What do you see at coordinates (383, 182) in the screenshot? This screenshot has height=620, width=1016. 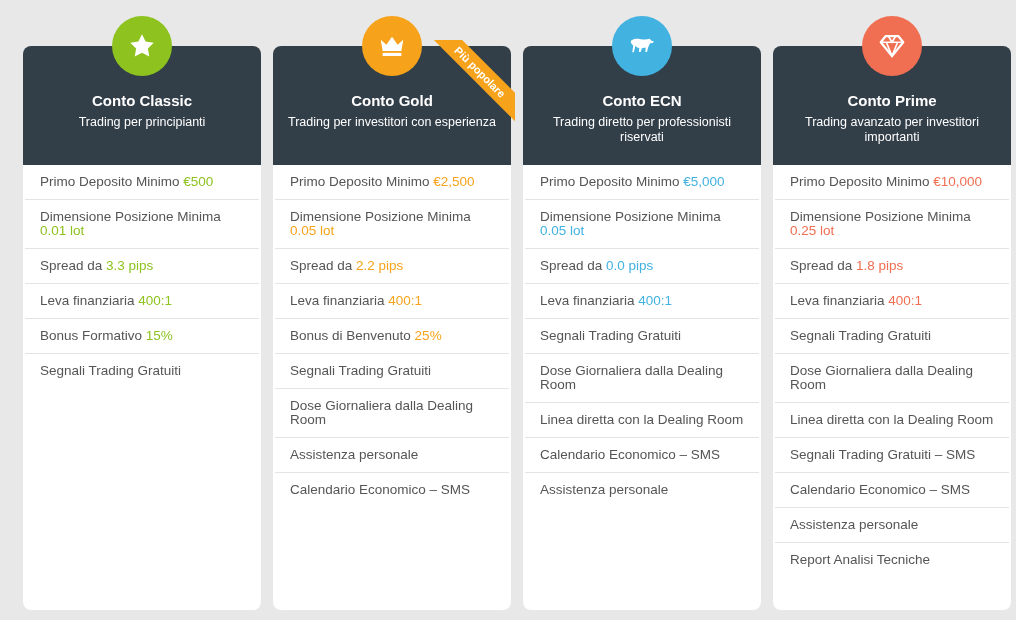 I see `feature-text: Primo Deposito Minimo €2,500` at bounding box center [383, 182].